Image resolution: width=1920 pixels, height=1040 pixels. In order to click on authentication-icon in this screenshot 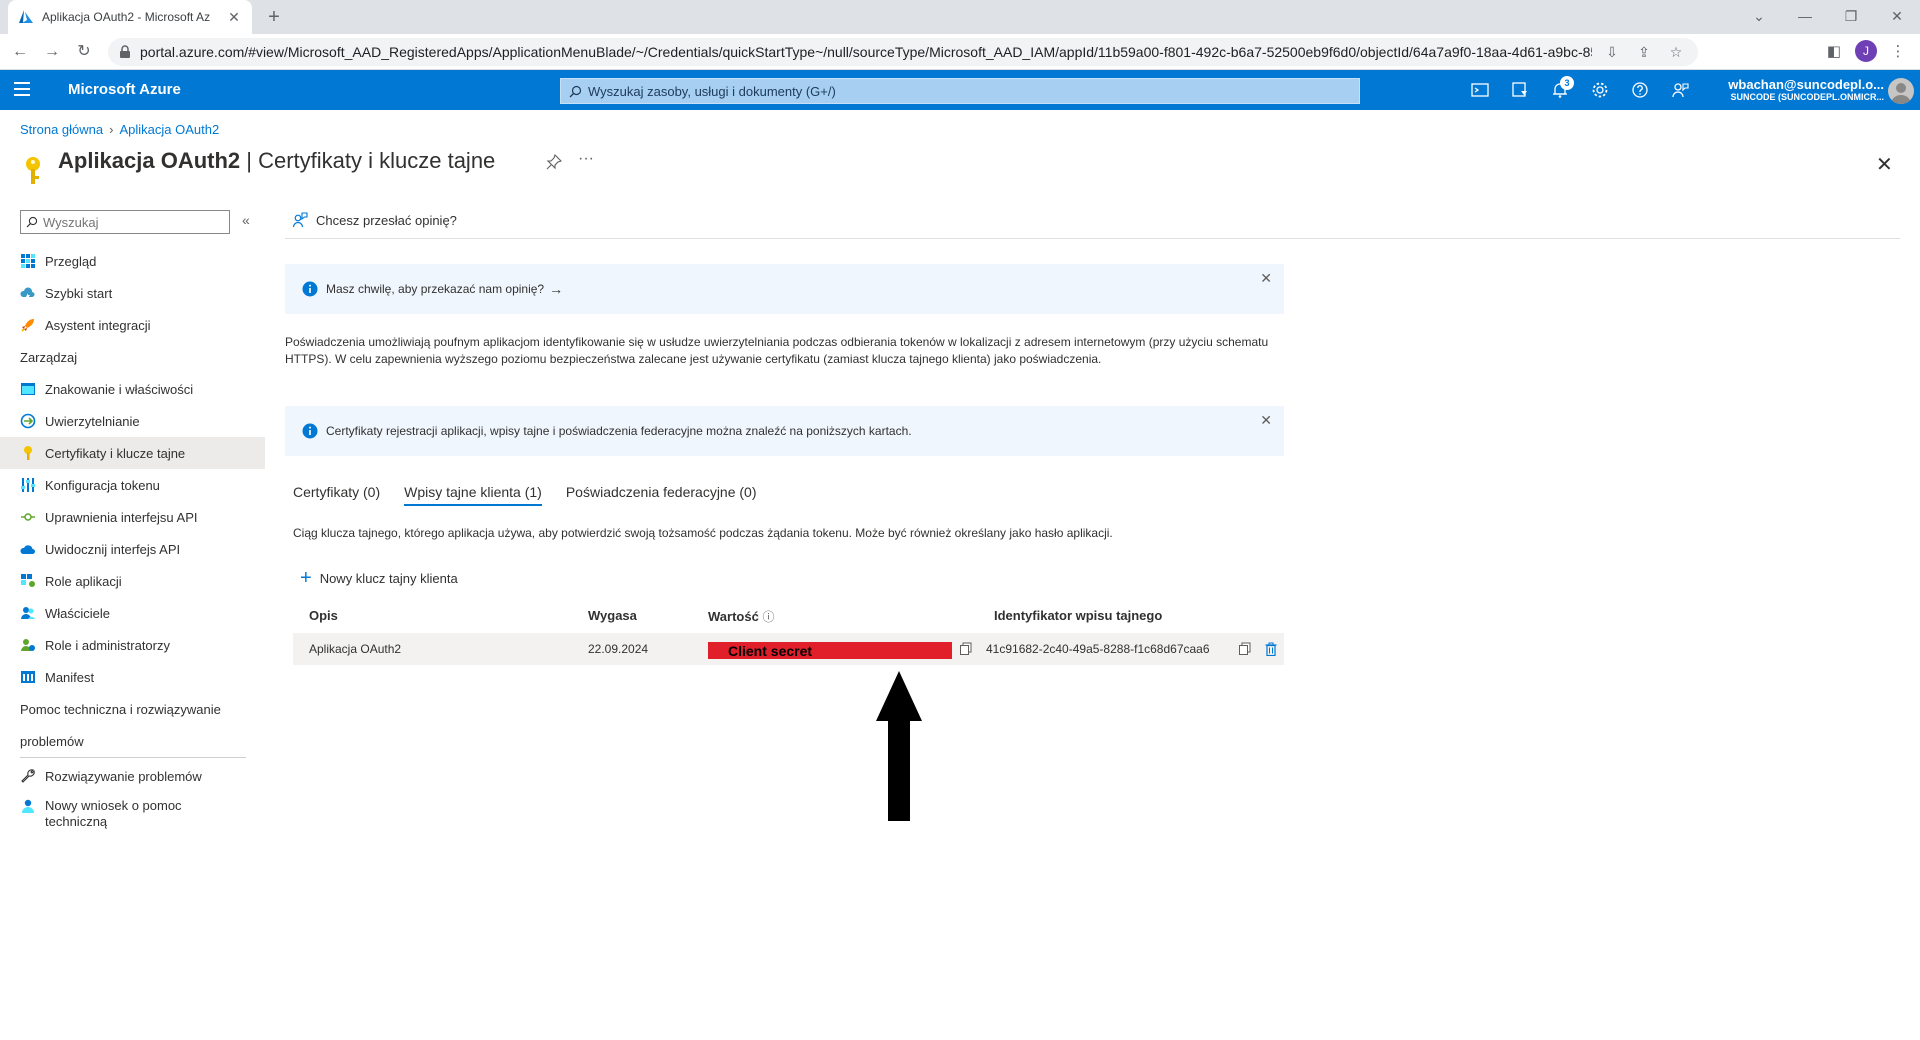, I will do `click(28, 421)`.